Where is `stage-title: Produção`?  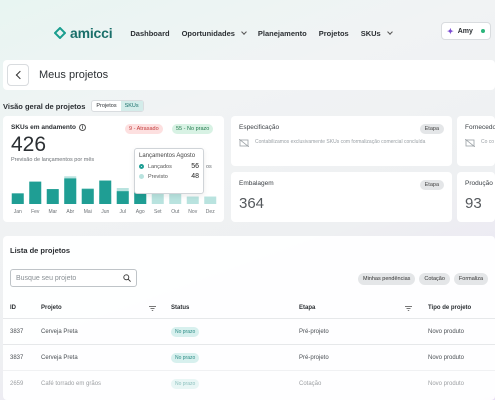
stage-title: Produção is located at coordinates (479, 183).